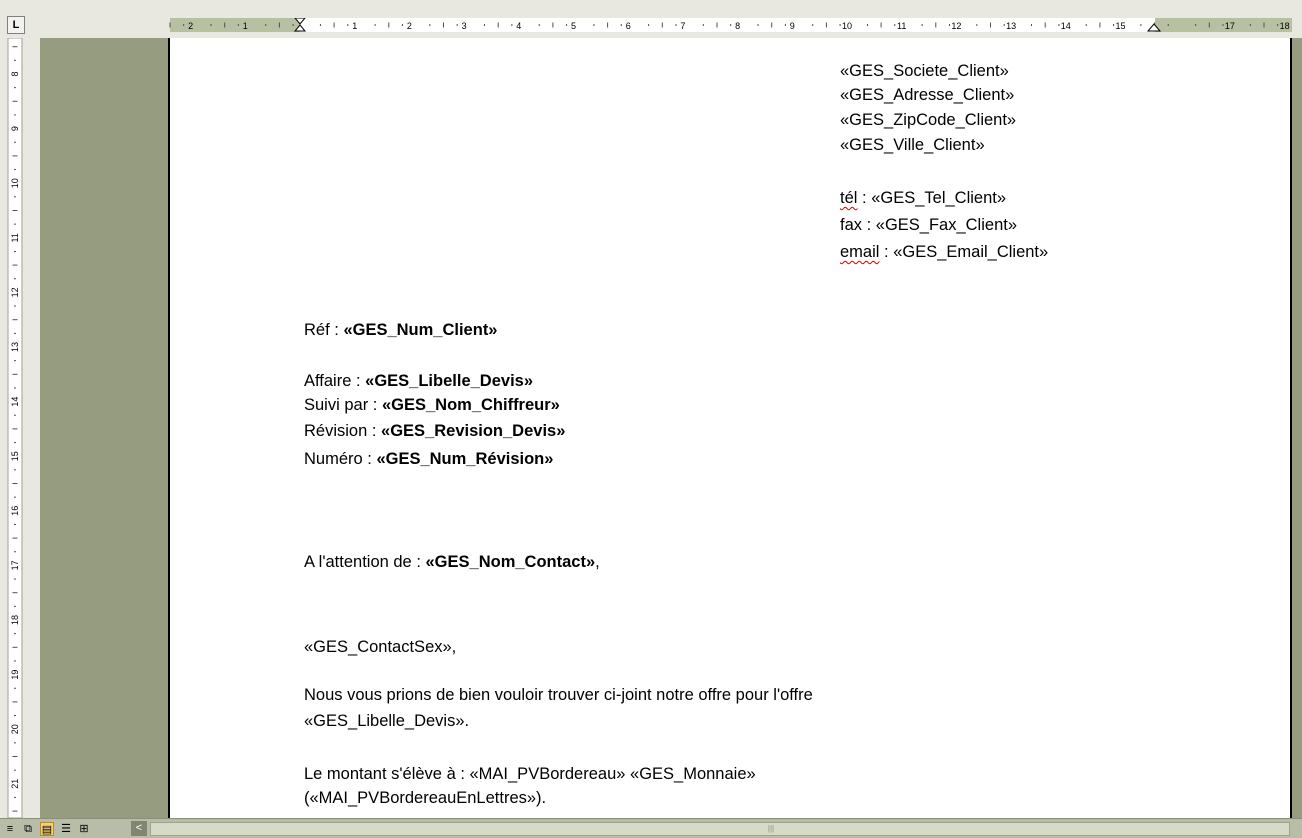 Image resolution: width=1302 pixels, height=838 pixels. What do you see at coordinates (84, 829) in the screenshot?
I see `reading-layout-view-icon: ⊞` at bounding box center [84, 829].